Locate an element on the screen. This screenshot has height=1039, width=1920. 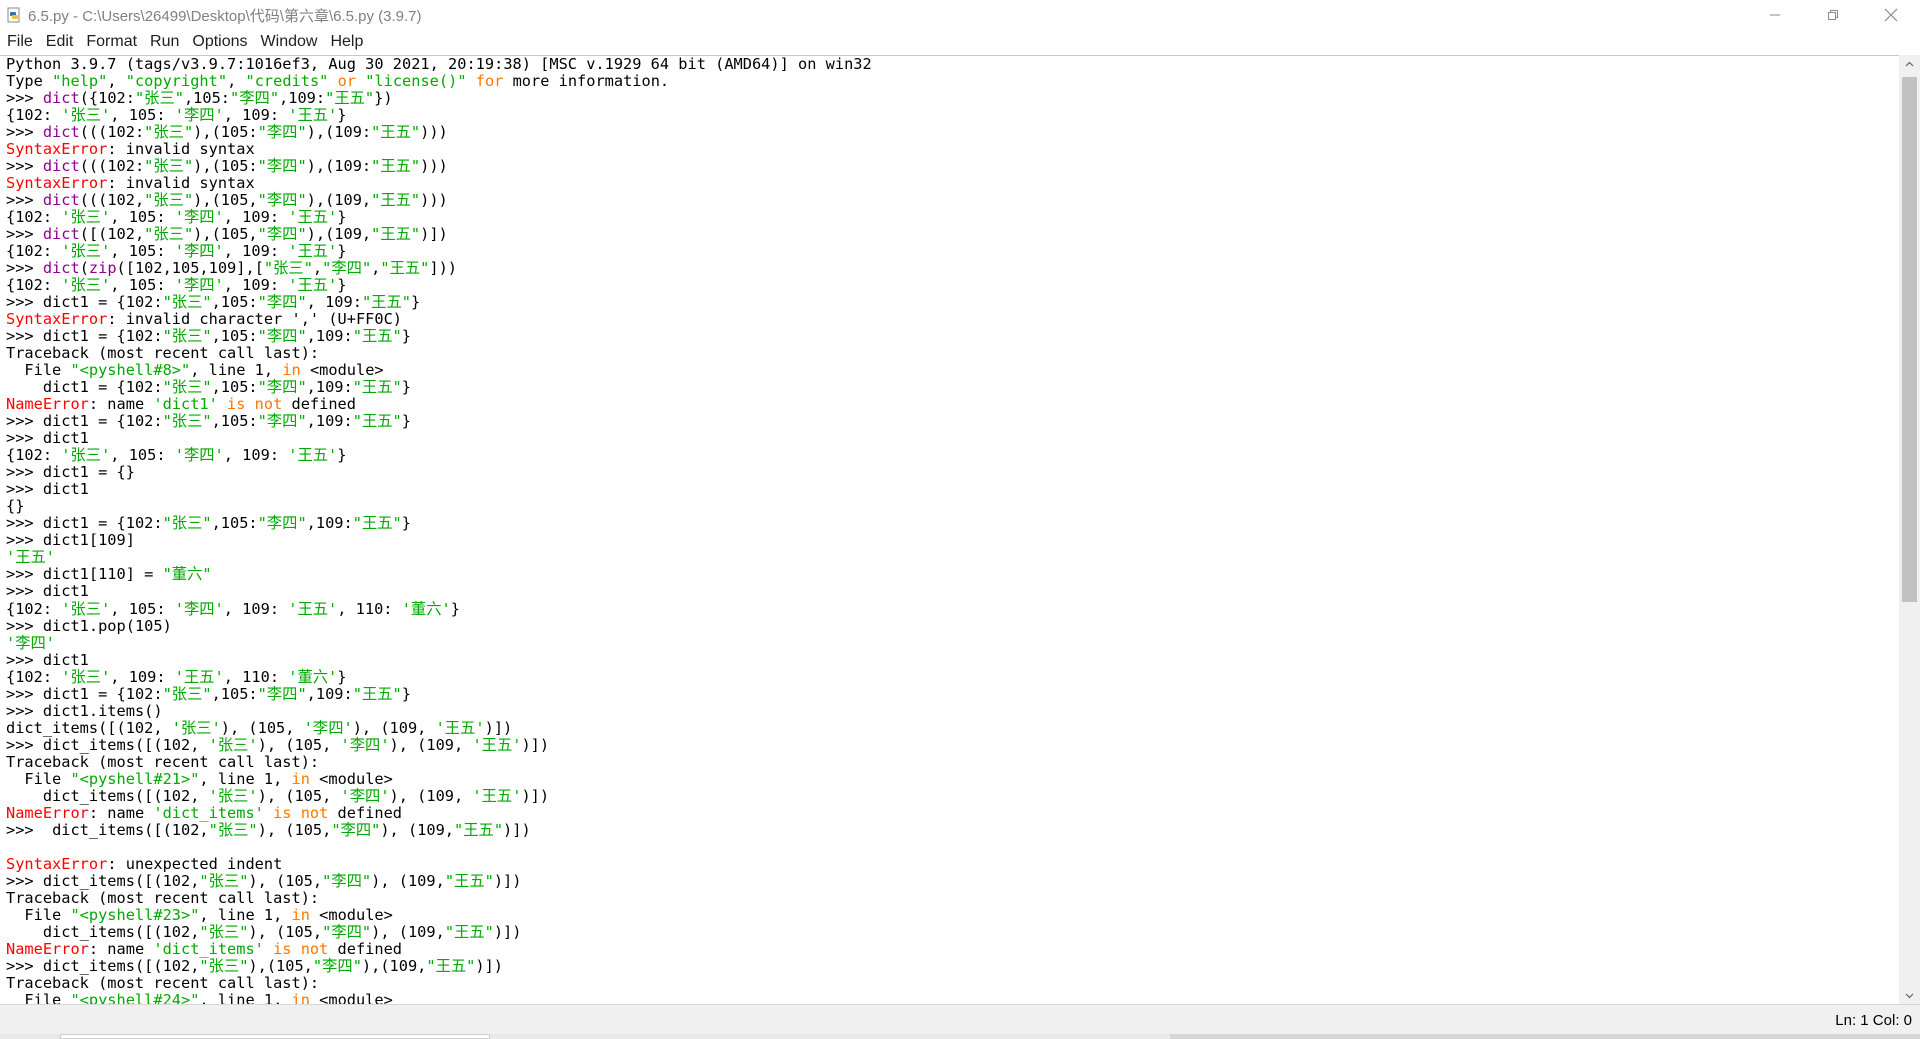
restore-button is located at coordinates (1833, 15).